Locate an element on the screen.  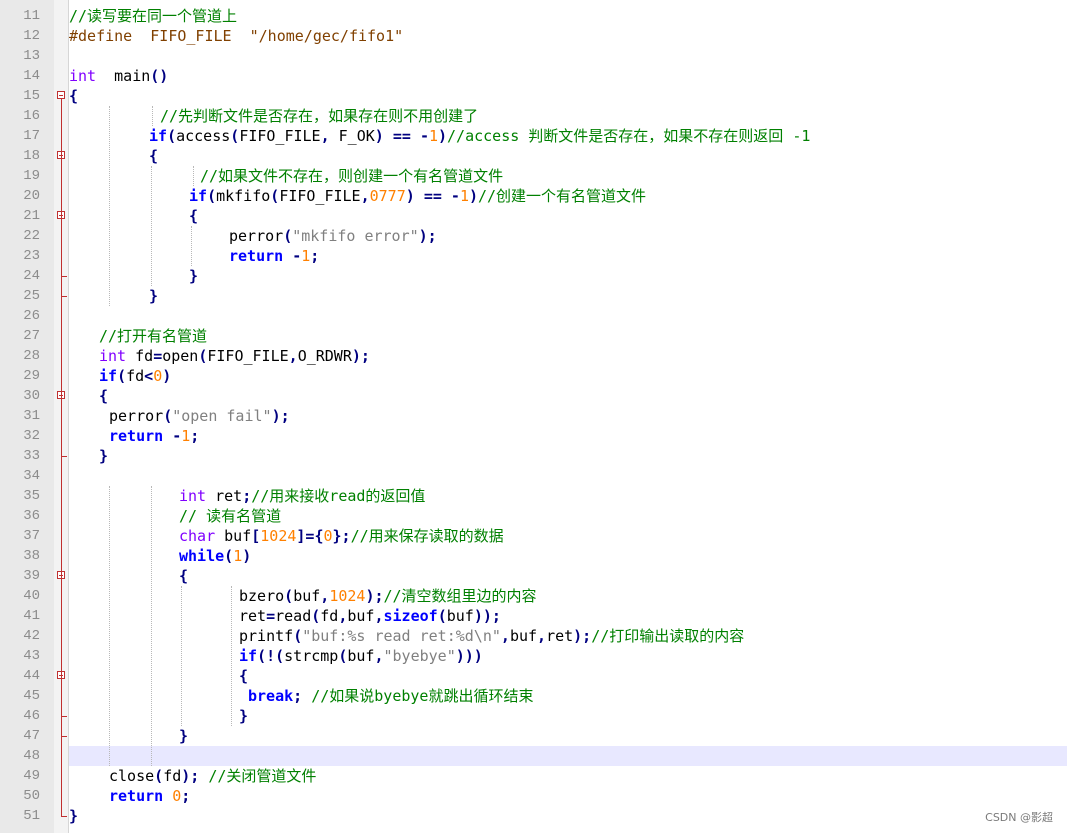
code-line: 45 break; //如果说byebye就跳出循环结束 is located at coordinates (533, 696).